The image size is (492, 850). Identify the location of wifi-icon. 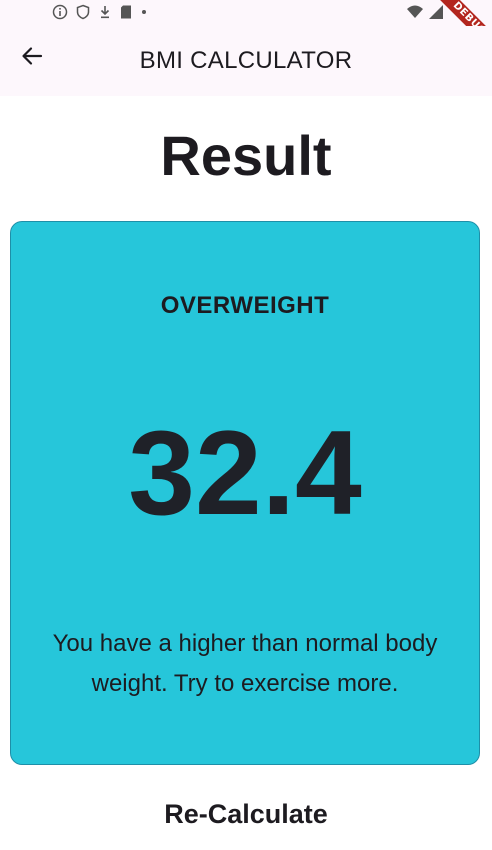
(415, 14).